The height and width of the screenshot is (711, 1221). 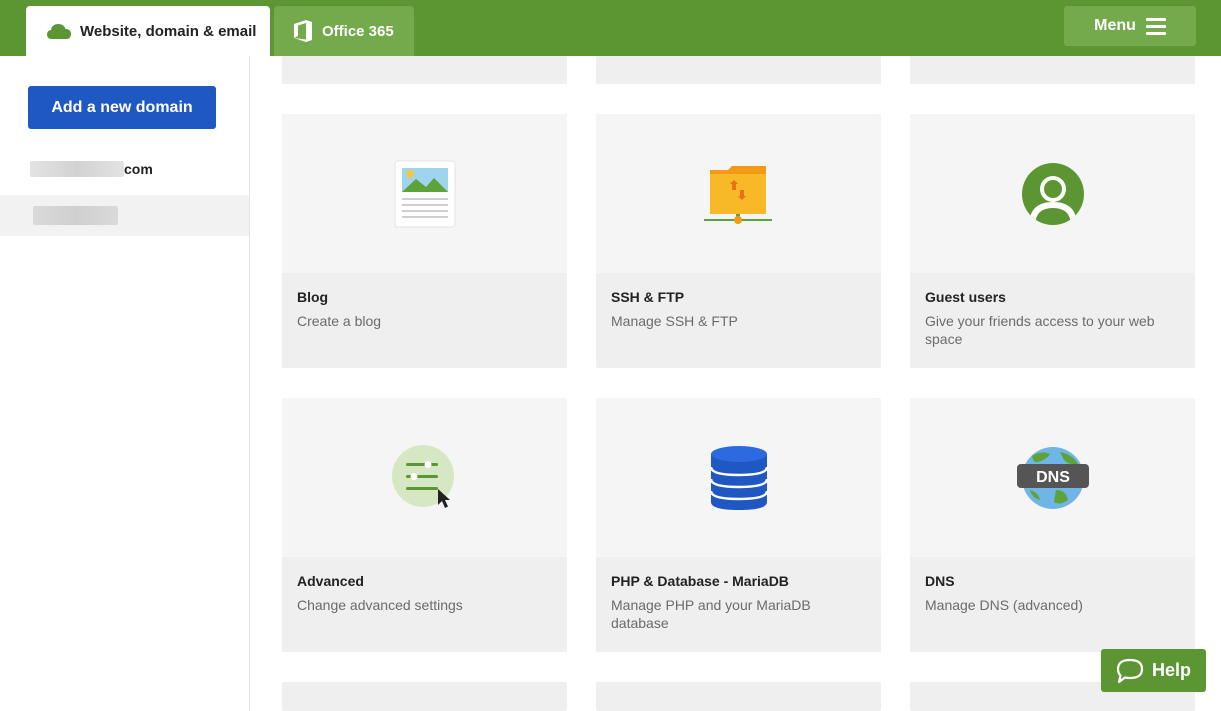 I want to click on top-navigation-bar: Website, domain & email Office 365 Menu, so click(x=610, y=28).